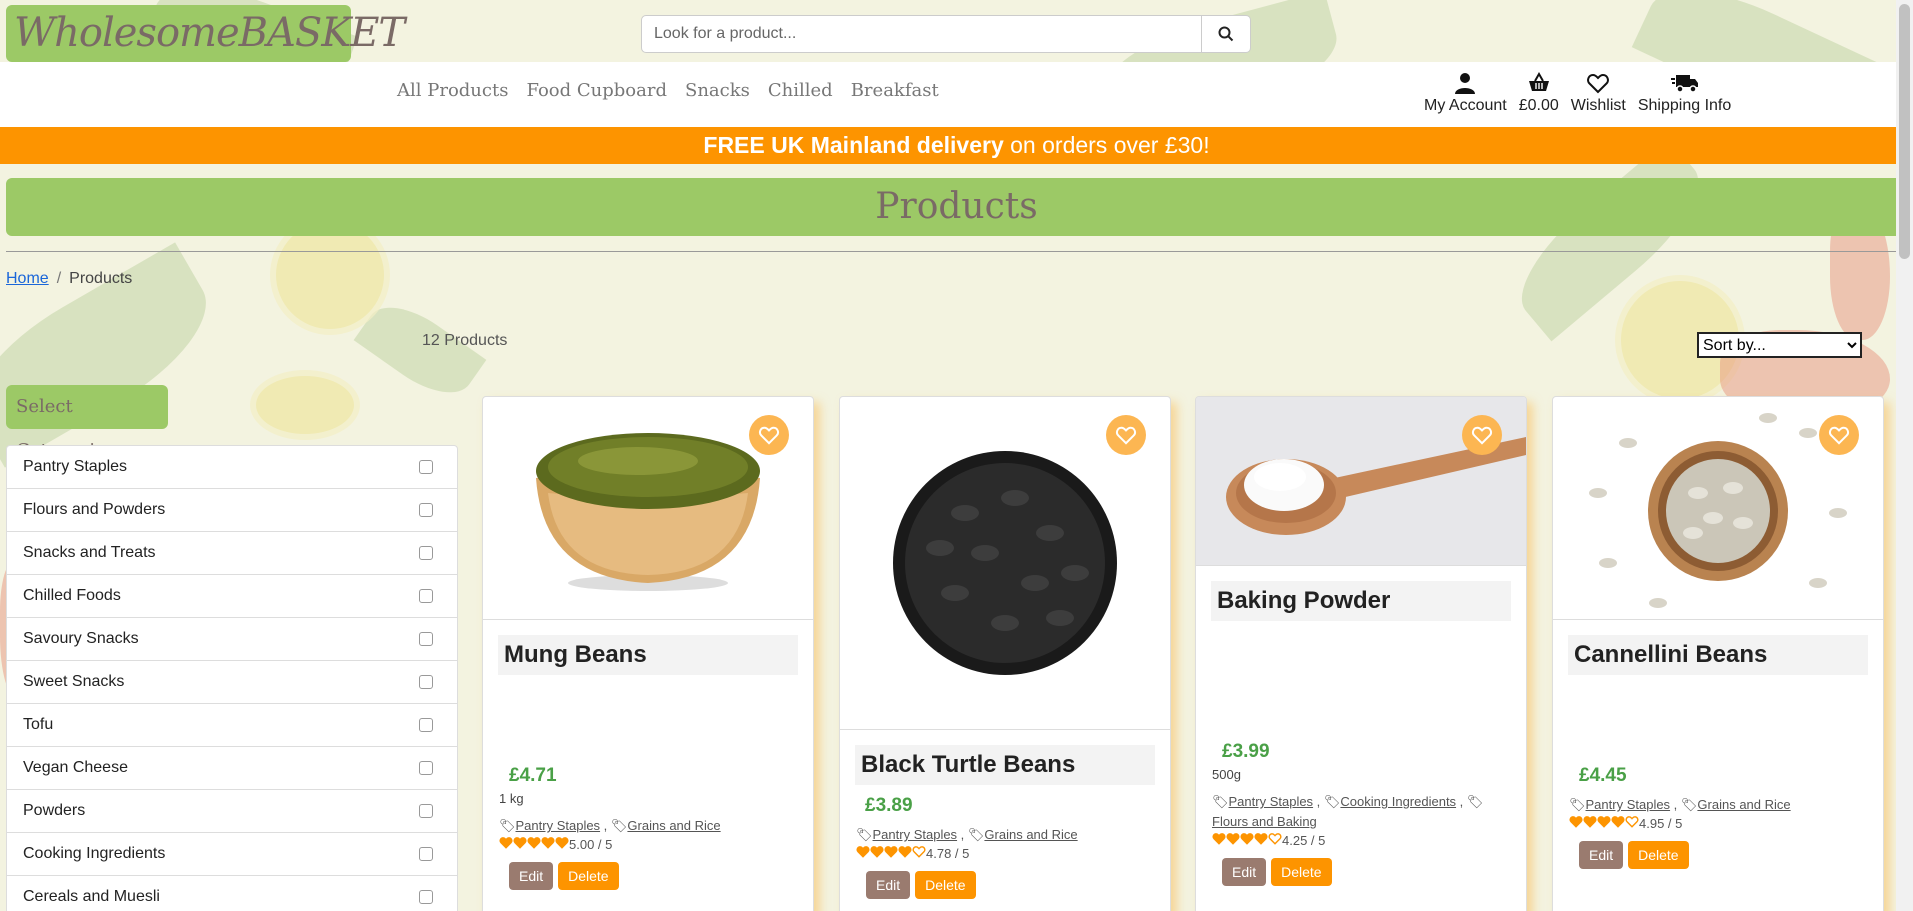 The height and width of the screenshot is (911, 1913). What do you see at coordinates (1904, 131) in the screenshot?
I see `scrollbar-thumb` at bounding box center [1904, 131].